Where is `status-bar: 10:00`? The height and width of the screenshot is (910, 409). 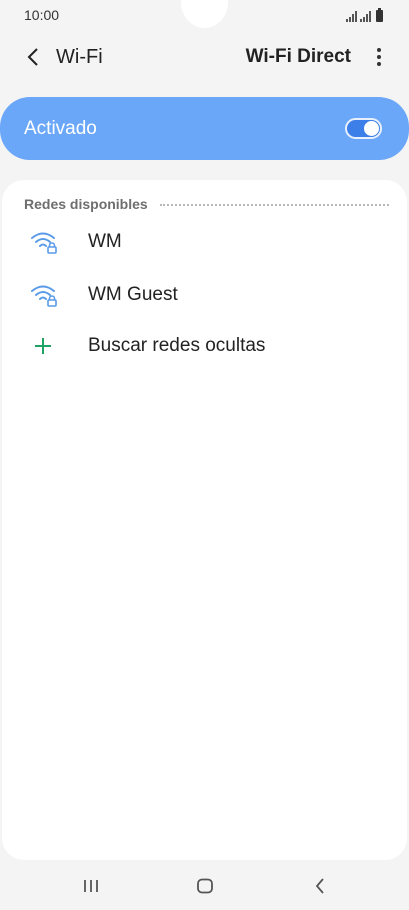
status-bar: 10:00 is located at coordinates (204, 15).